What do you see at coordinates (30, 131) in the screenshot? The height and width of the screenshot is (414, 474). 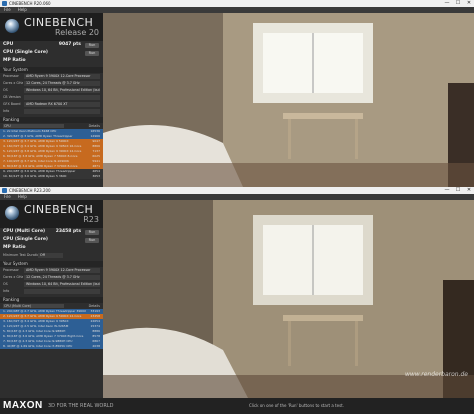 I see `ranking-text: 1. 2x Intel Xeon Platinum 8168 CPU` at bounding box center [30, 131].